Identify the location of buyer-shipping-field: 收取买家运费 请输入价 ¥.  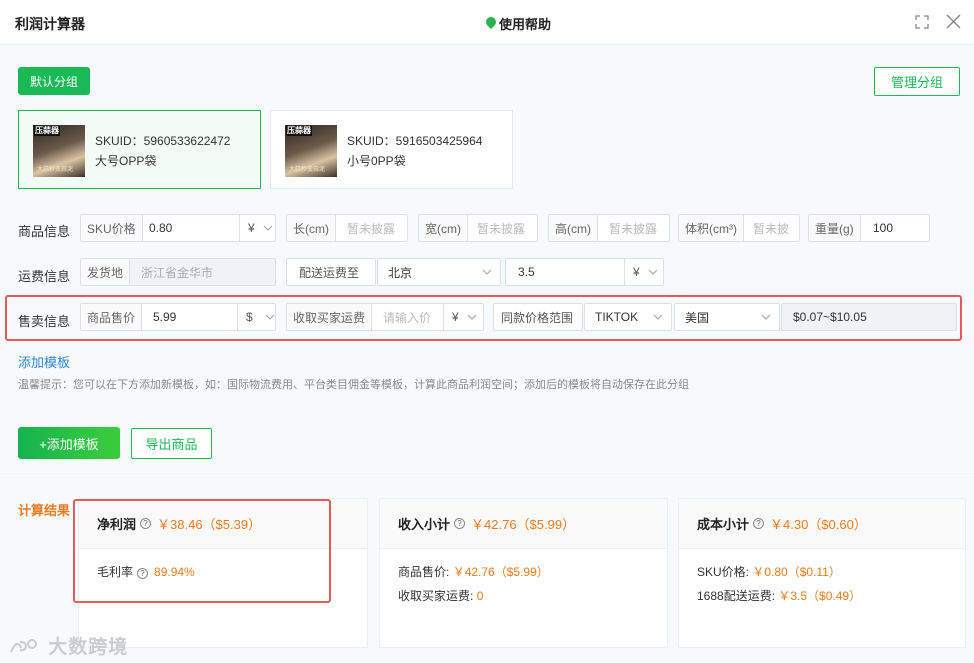
(385, 317).